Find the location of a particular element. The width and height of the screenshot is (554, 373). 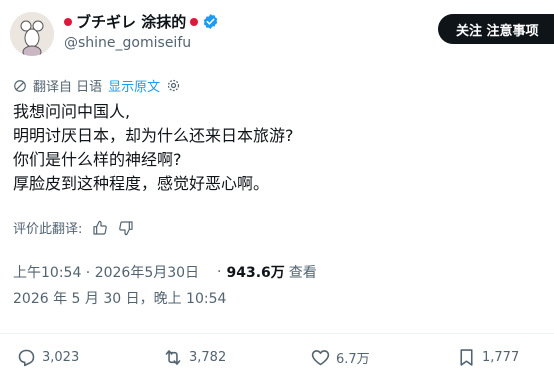

rate-translation-row: 评价此翻译: is located at coordinates (73, 227).